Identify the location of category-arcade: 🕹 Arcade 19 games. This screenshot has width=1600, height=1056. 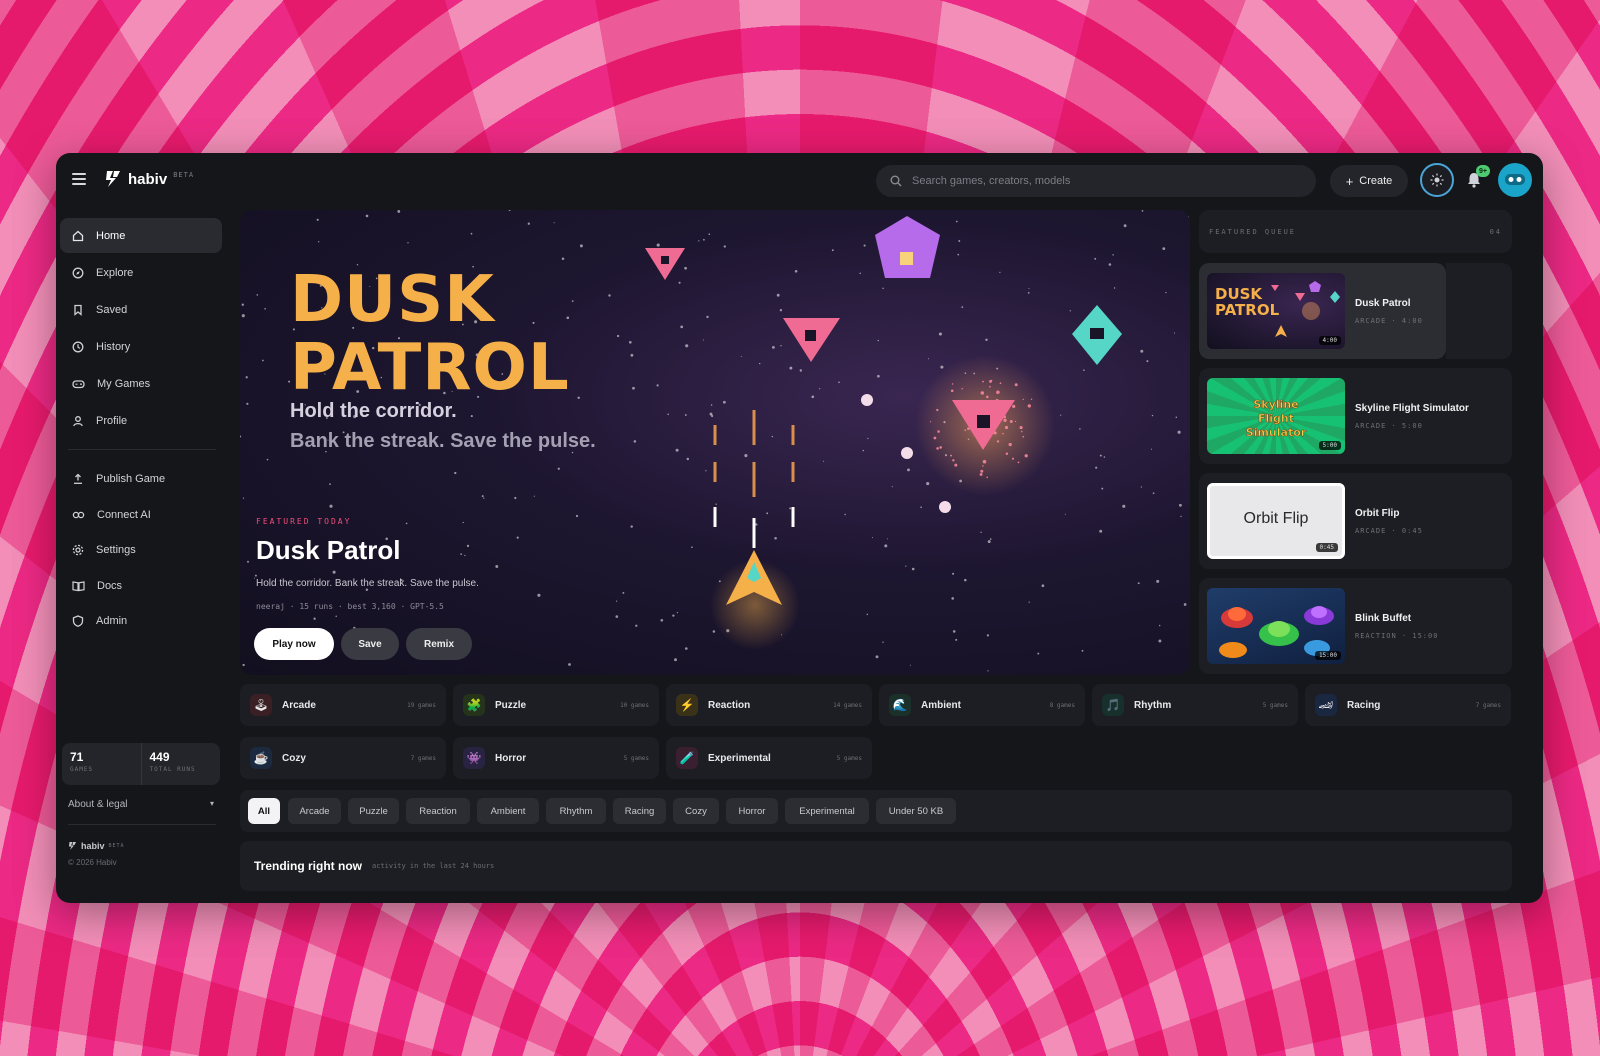
(343, 705).